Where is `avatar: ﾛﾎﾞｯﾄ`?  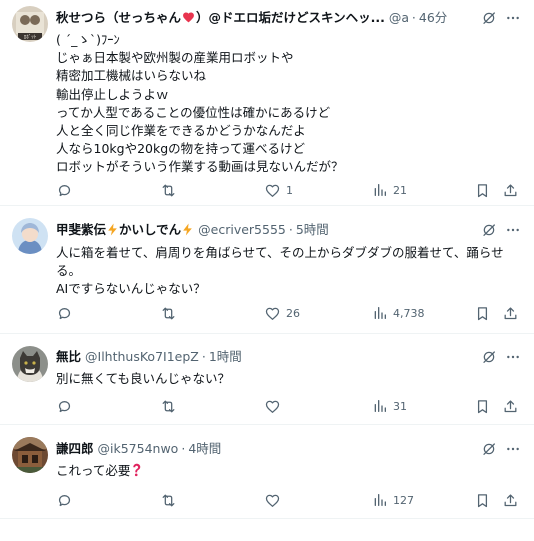 avatar: ﾛﾎﾞｯﾄ is located at coordinates (30, 24).